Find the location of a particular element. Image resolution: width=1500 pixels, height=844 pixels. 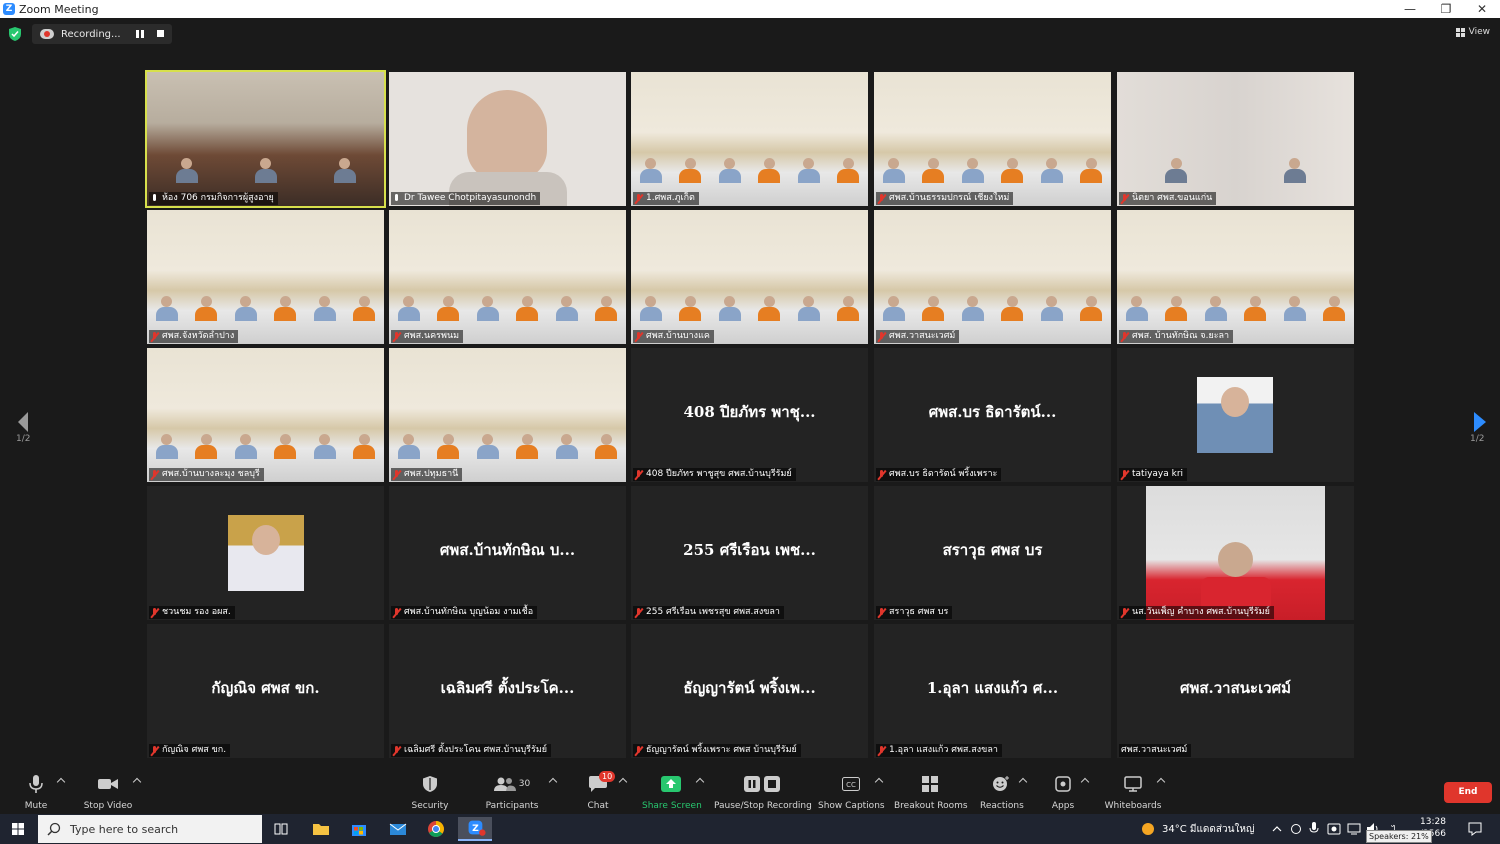

participants-options-caret is located at coordinates (553, 782).